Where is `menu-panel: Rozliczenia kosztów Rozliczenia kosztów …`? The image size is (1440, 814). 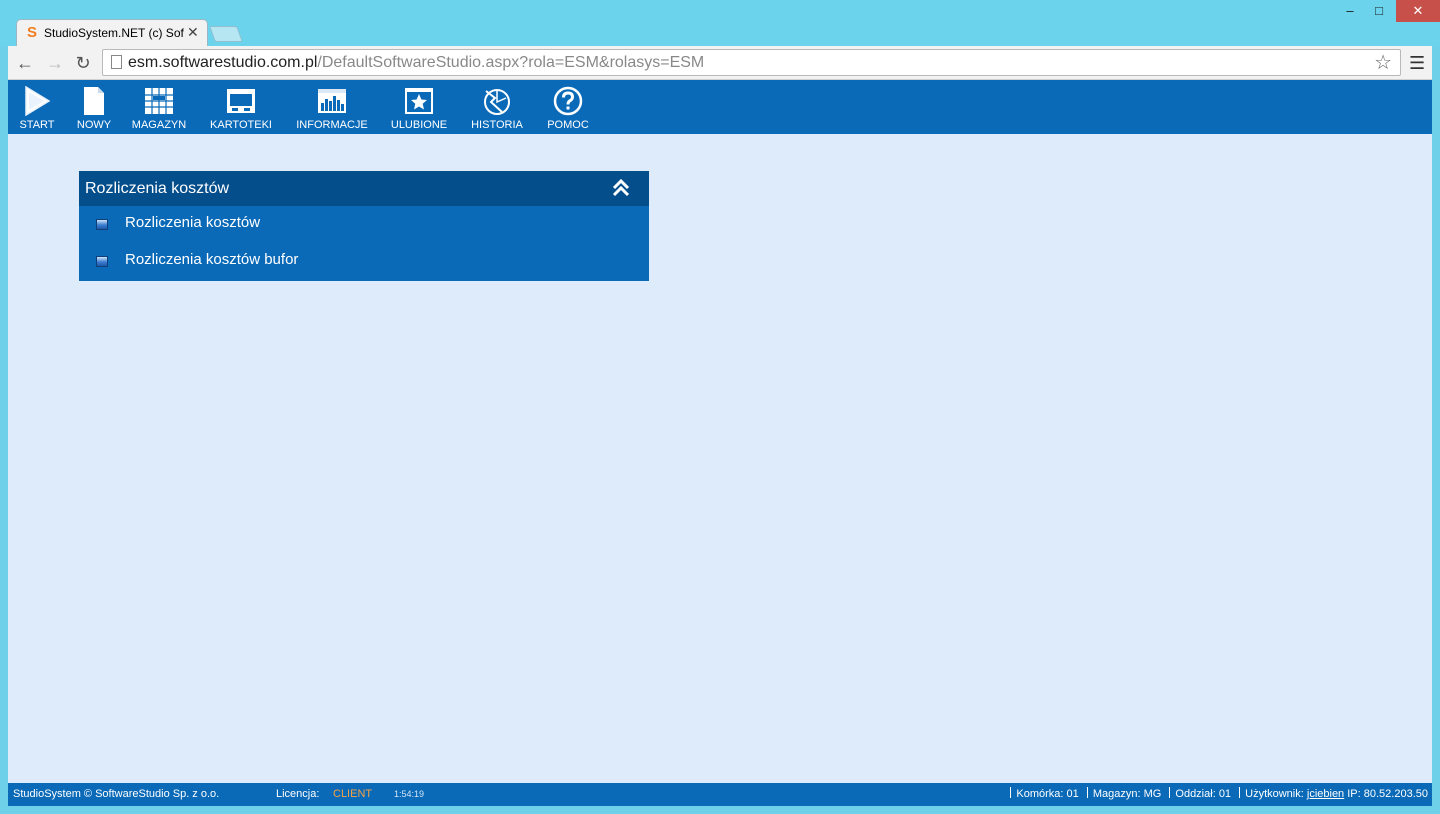 menu-panel: Rozliczenia kosztów Rozliczenia kosztów … is located at coordinates (364, 226).